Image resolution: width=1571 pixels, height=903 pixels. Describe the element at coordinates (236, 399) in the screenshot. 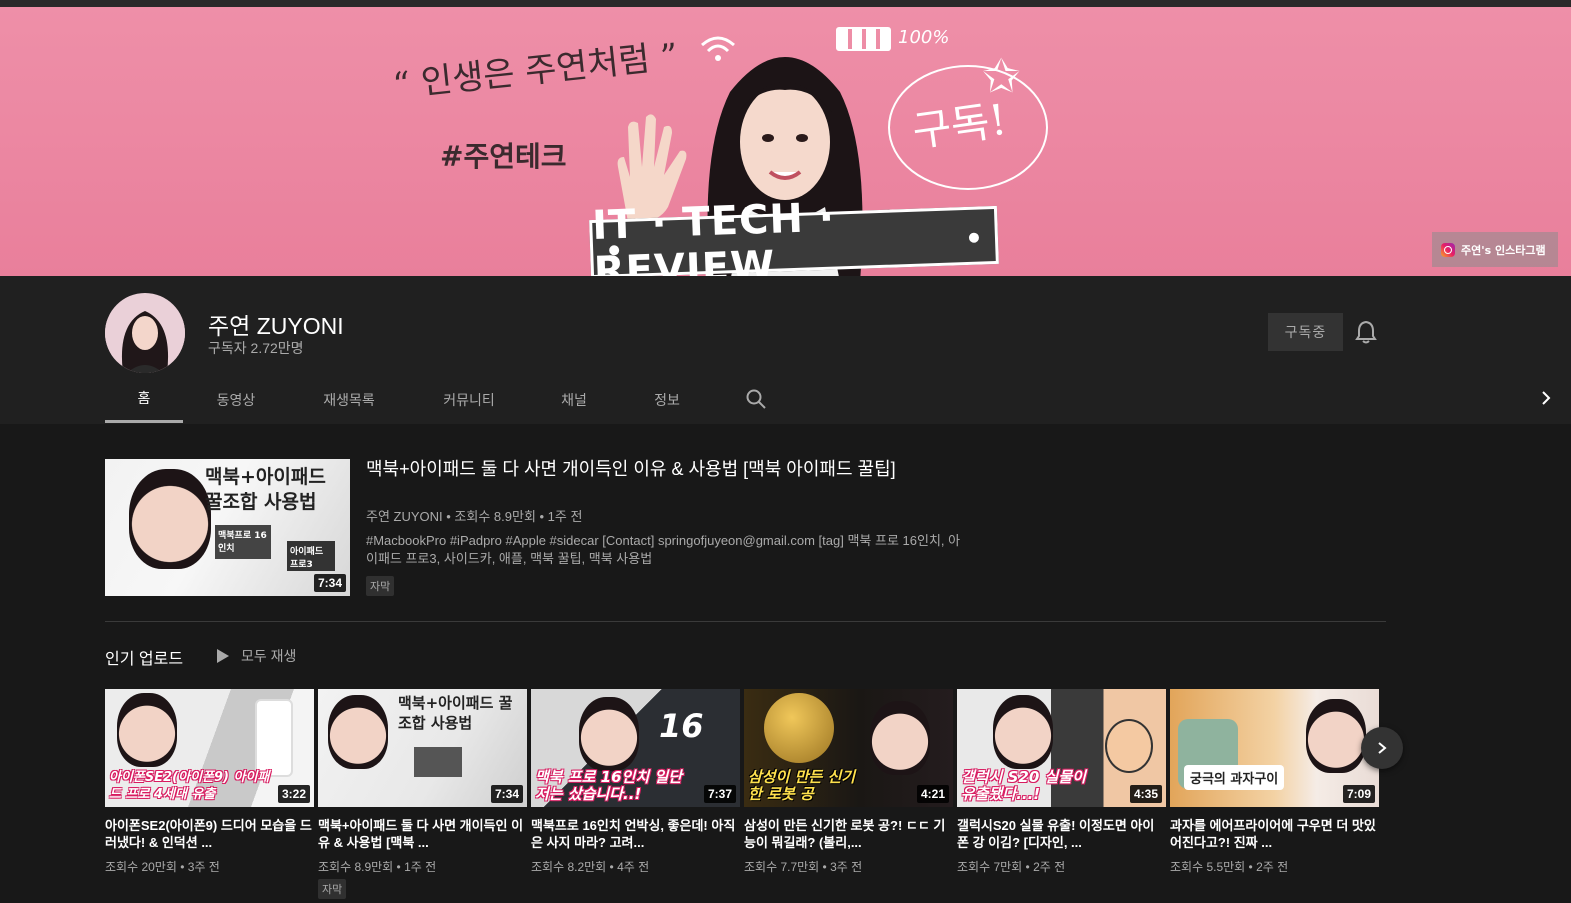

I see `tab-videos: 동영상` at that location.